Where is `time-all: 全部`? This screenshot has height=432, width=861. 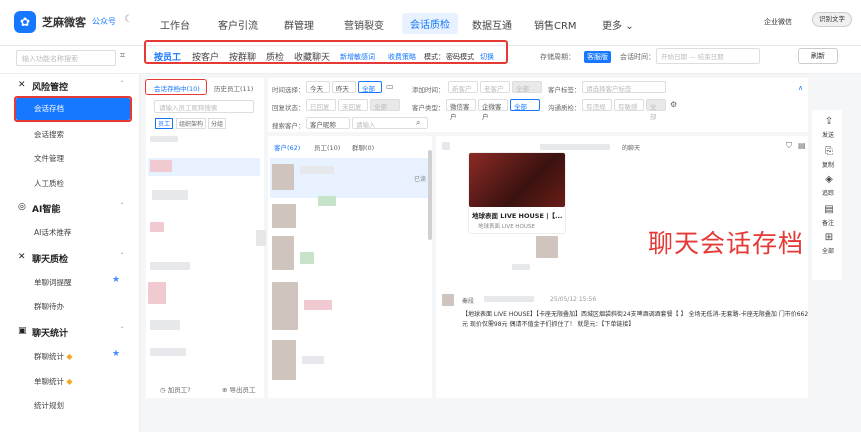
time-all: 全部 is located at coordinates (370, 87).